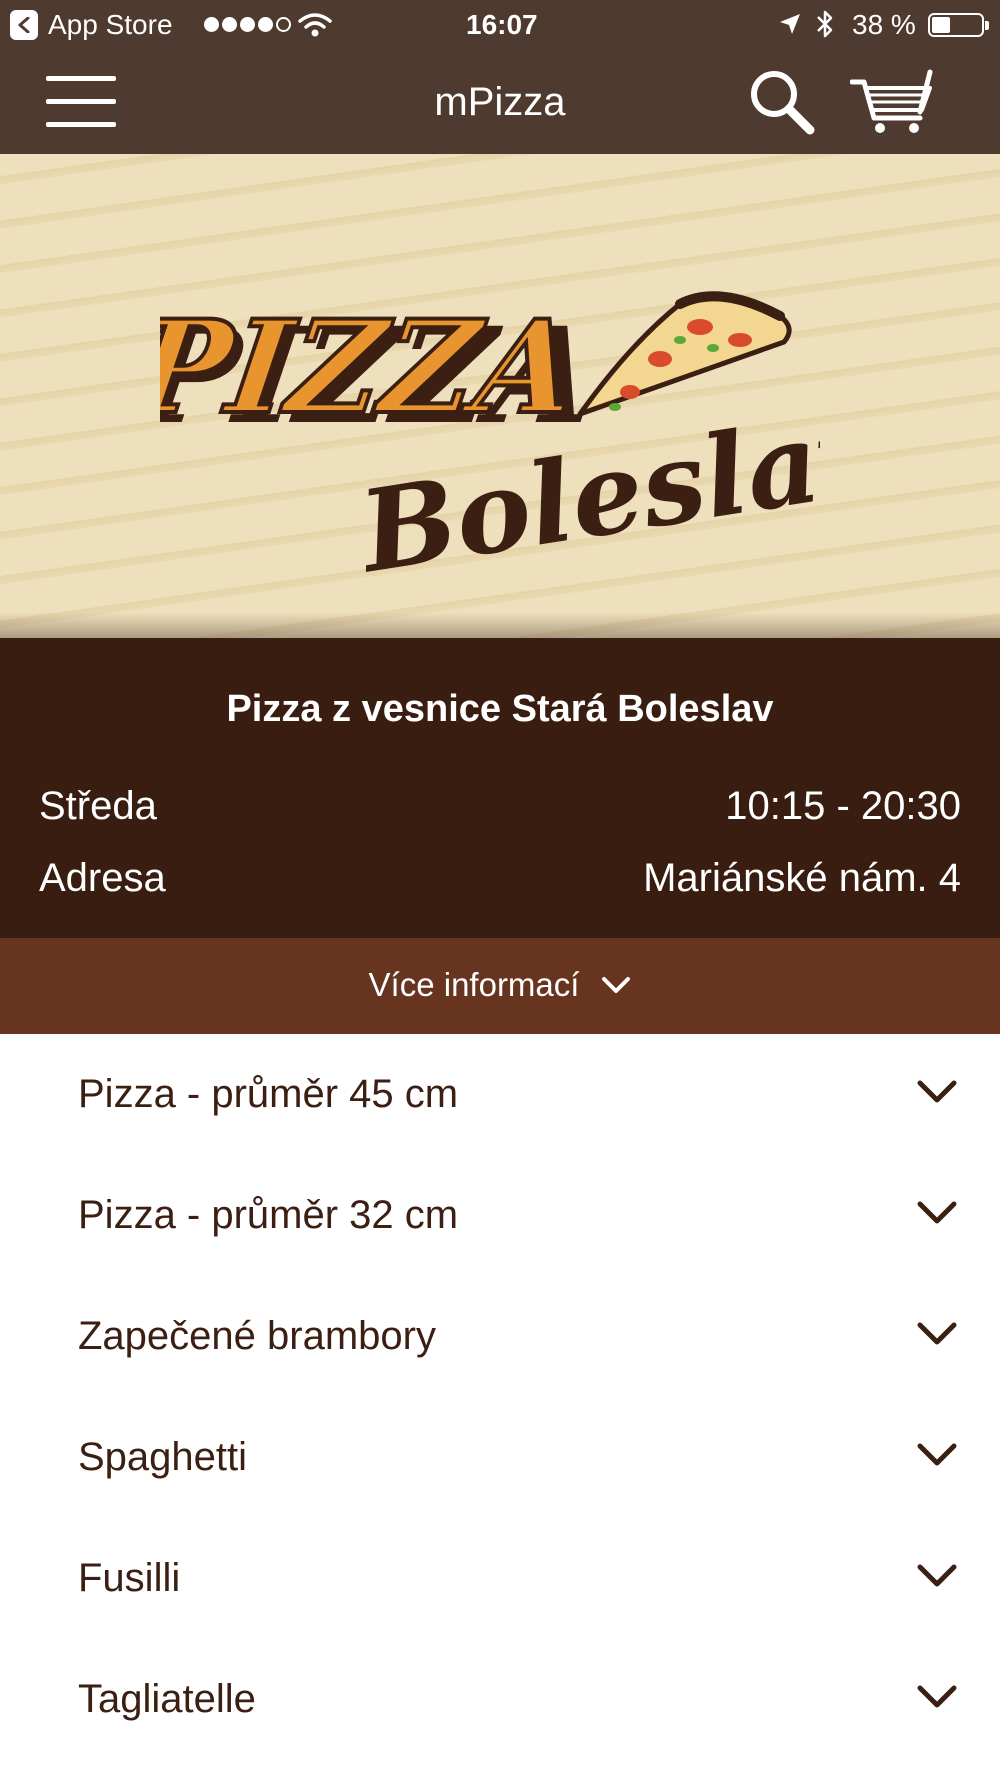 The width and height of the screenshot is (1000, 1778). I want to click on restaurant-logo: PIZZA PIZZA Boleslav, so click(490, 437).